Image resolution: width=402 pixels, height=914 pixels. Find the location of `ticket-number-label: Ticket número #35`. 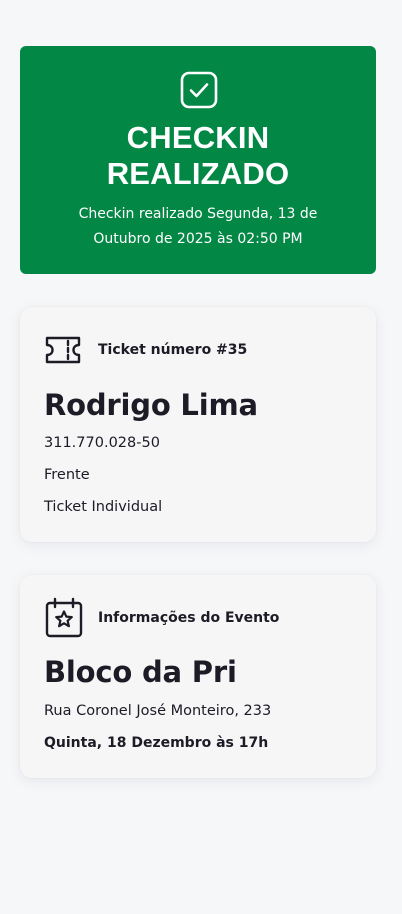

ticket-number-label: Ticket número #35 is located at coordinates (173, 350).